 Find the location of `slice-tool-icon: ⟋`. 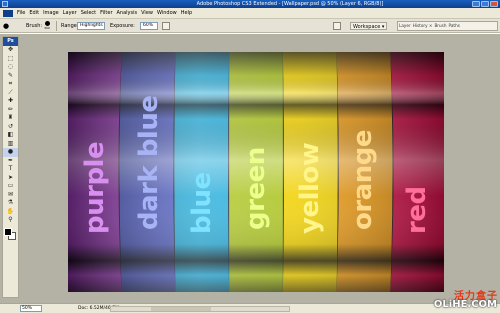

slice-tool-icon: ⟋ is located at coordinates (10, 93).